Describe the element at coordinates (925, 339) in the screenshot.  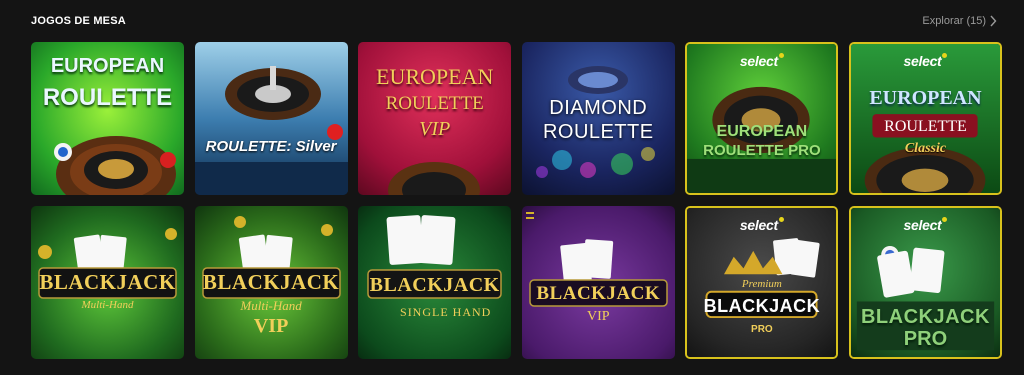
I see `game-title-line-2: PRO` at that location.